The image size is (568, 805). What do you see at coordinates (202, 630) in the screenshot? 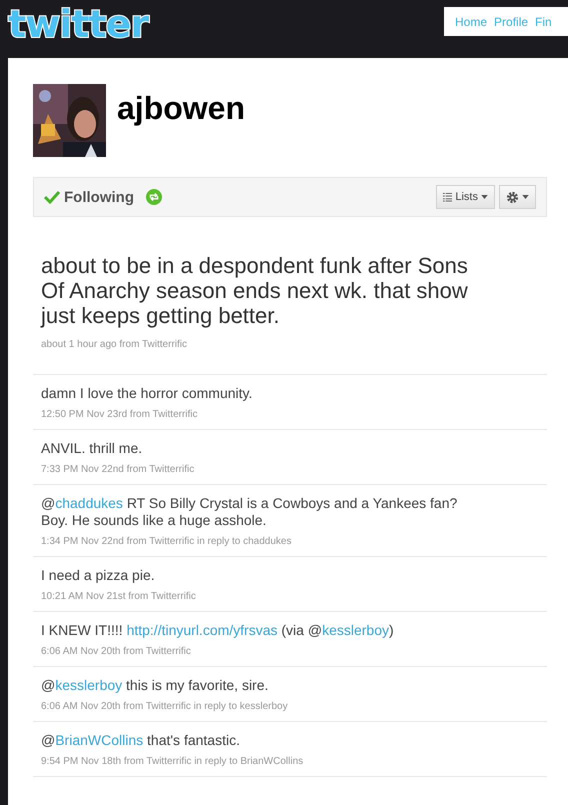
I see `tweet-link: http://tinyurl.com/yfrsvas` at bounding box center [202, 630].